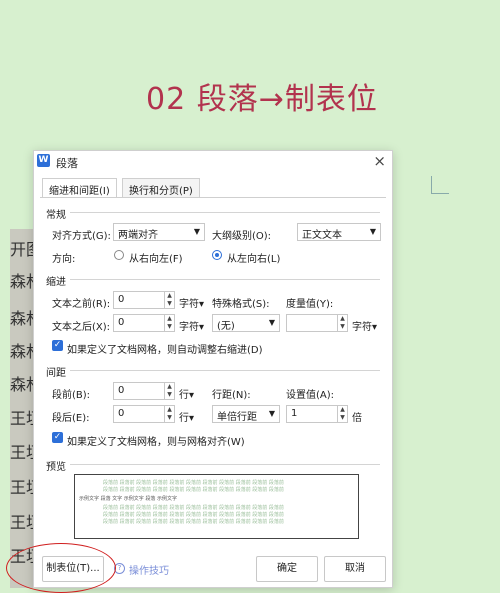 The image size is (500, 593). I want to click on indent-after-unit: 字符▾, so click(191, 325).